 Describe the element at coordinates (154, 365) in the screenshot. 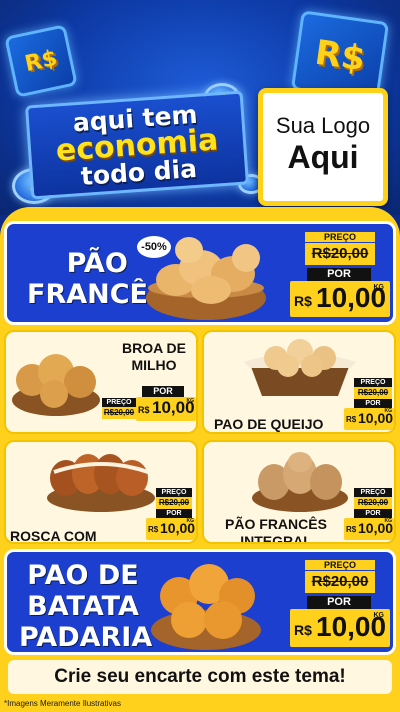

I see `product-name-line2: MILHO` at that location.